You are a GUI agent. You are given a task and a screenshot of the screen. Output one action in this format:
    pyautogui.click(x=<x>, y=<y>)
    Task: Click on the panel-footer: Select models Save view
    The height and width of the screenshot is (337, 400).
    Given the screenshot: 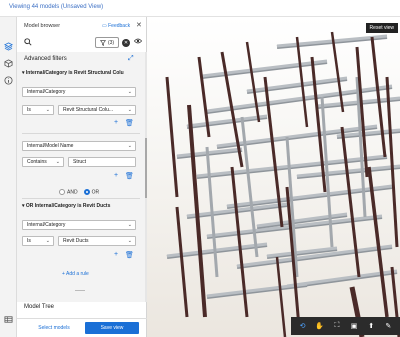 What is the action you would take?
    pyautogui.click(x=82, y=326)
    